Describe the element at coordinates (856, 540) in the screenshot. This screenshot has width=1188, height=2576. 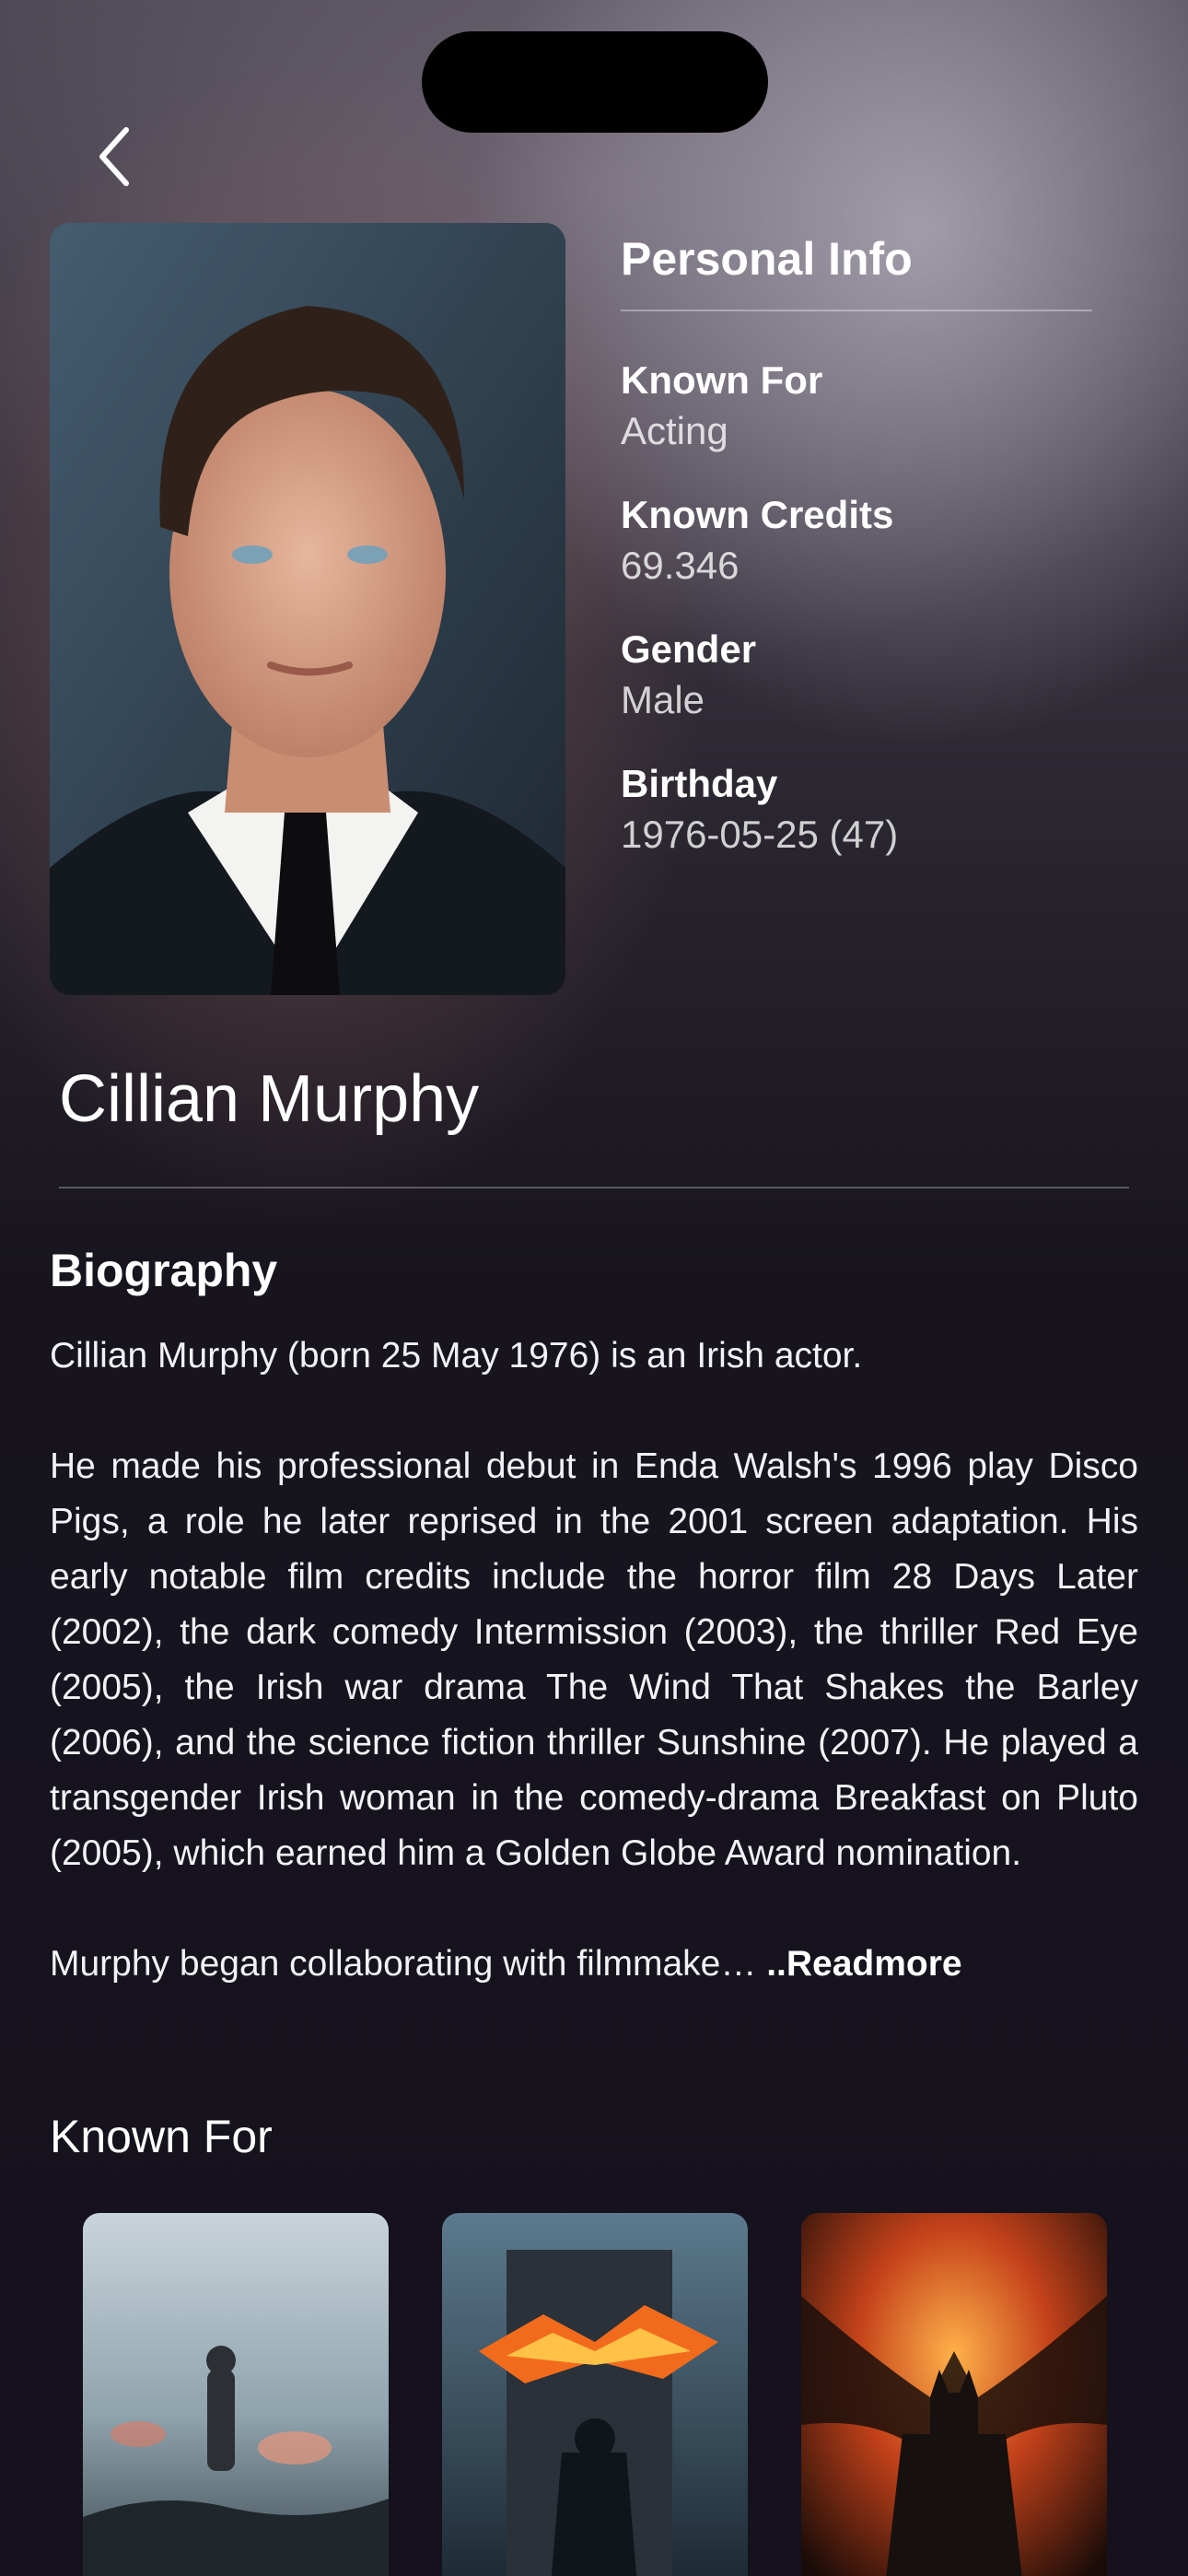
I see `info-known-credits: Known Credits 69.346` at that location.